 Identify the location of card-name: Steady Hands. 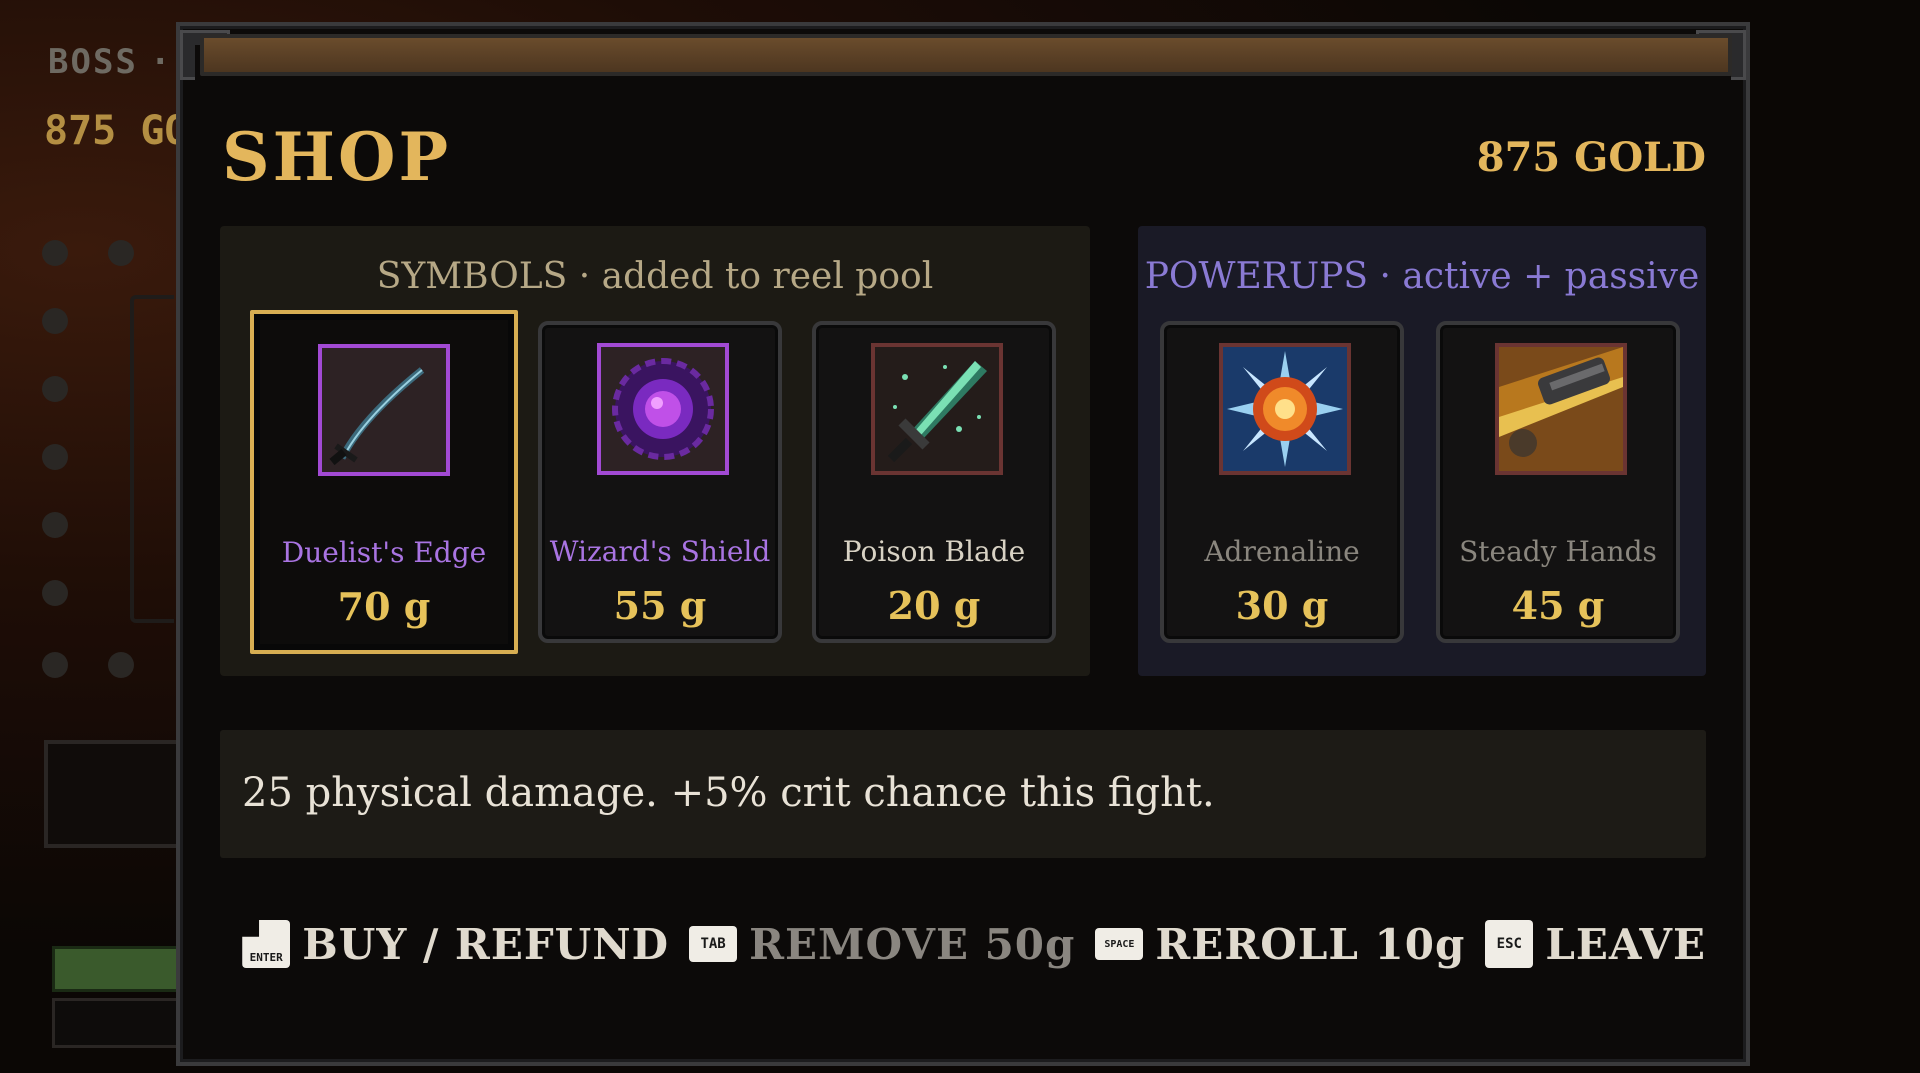
(1558, 551).